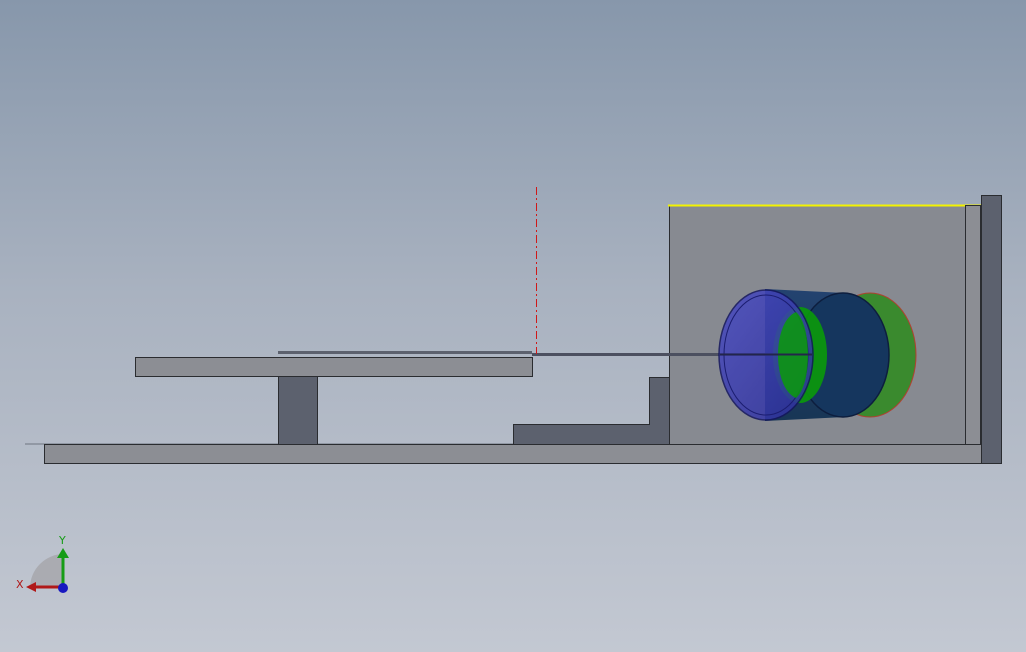 This screenshot has width=1026, height=652. I want to click on support-post, so click(298, 410).